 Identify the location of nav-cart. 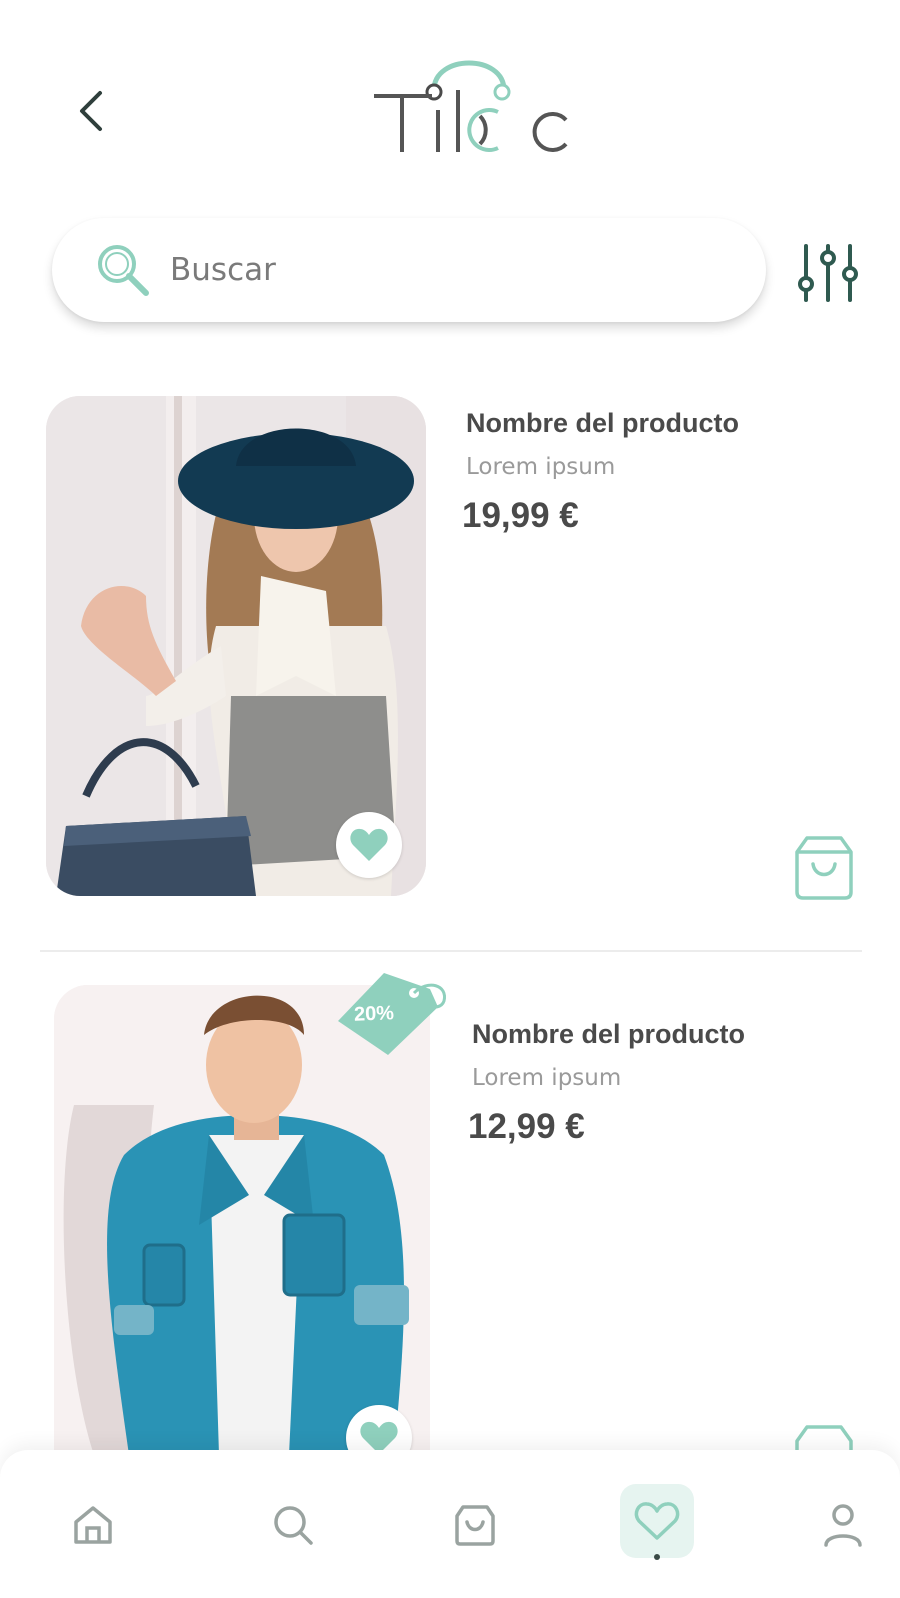
(475, 1525).